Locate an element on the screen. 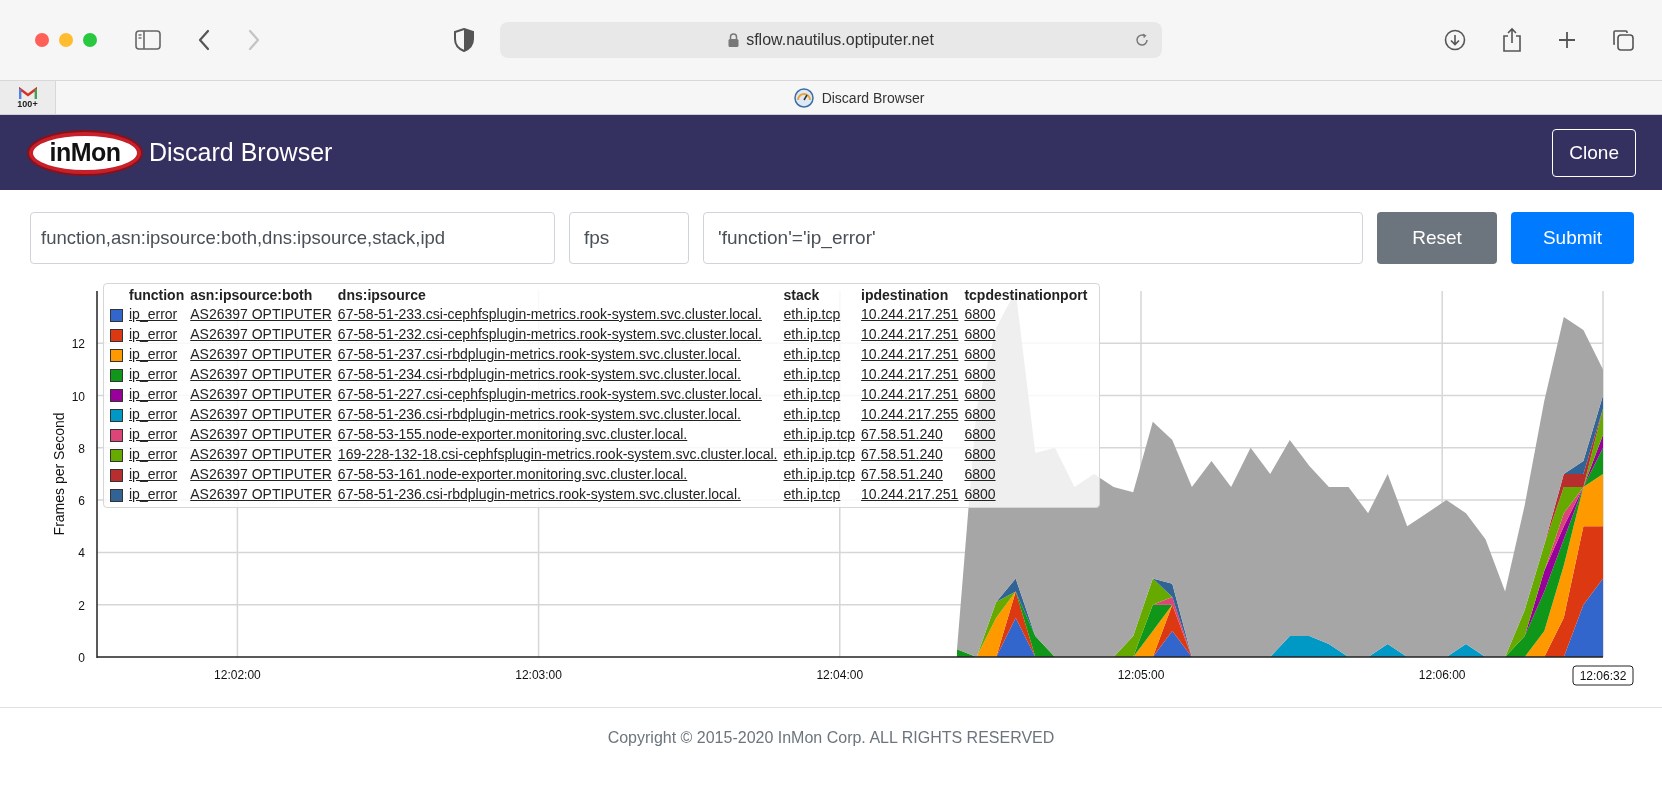 The height and width of the screenshot is (799, 1662). axis-tick-label: 12:02:00 is located at coordinates (237, 675).